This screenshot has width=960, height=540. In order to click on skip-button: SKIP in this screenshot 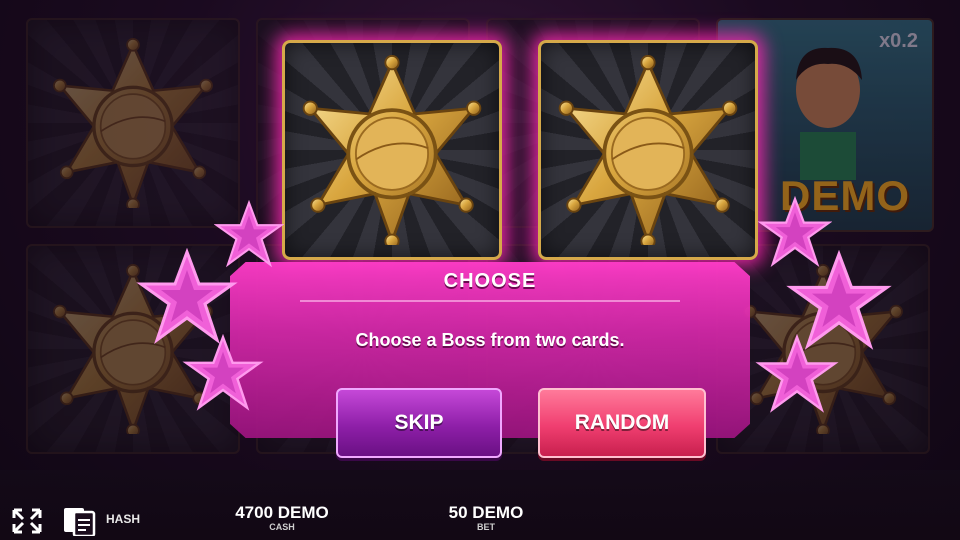, I will do `click(419, 423)`.